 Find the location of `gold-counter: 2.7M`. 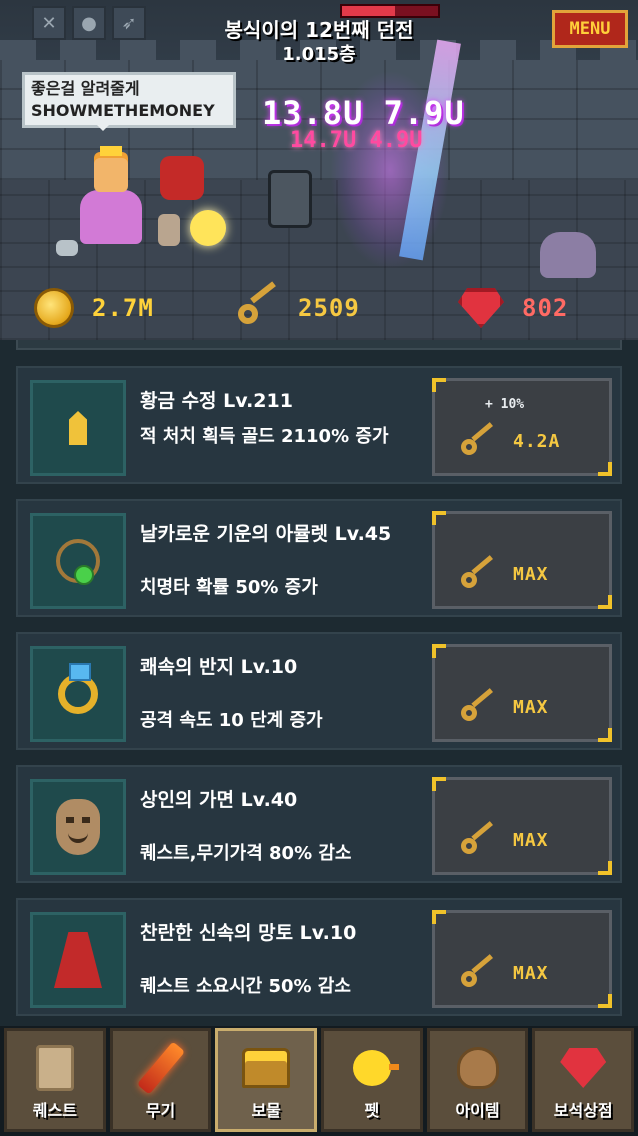

gold-counter: 2.7M is located at coordinates (94, 308).